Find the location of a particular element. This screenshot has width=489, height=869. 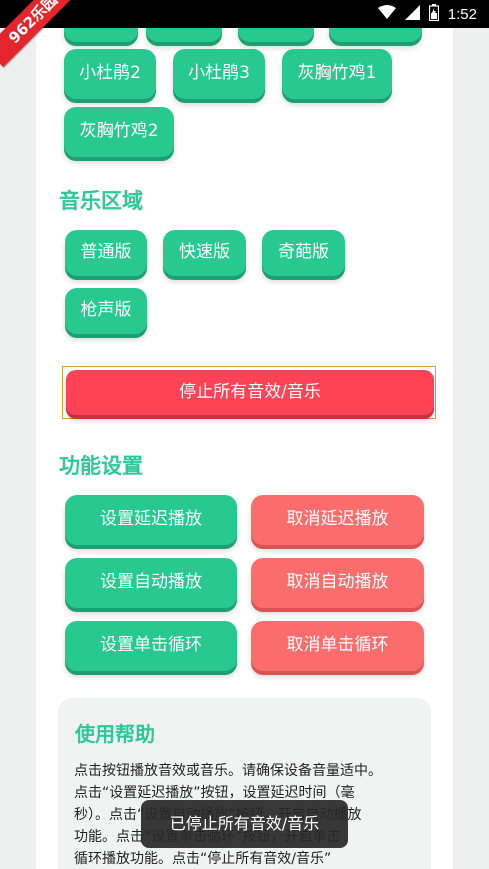

help-line: 点击按钮播放音效或音乐。请确保设备音量适中。 is located at coordinates (228, 771).